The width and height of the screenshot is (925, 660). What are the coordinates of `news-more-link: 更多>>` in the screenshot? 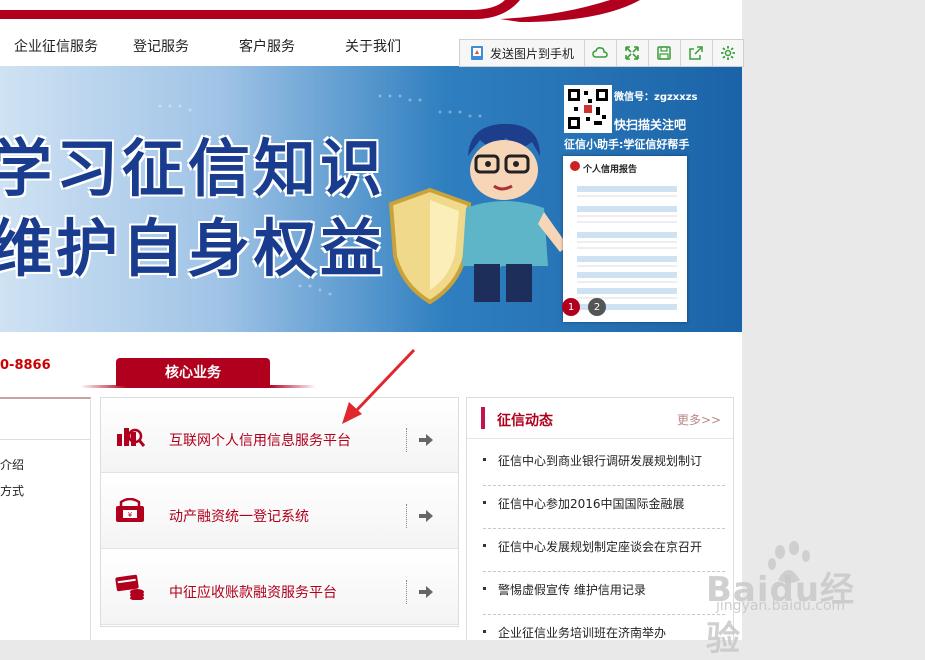 It's located at (699, 419).